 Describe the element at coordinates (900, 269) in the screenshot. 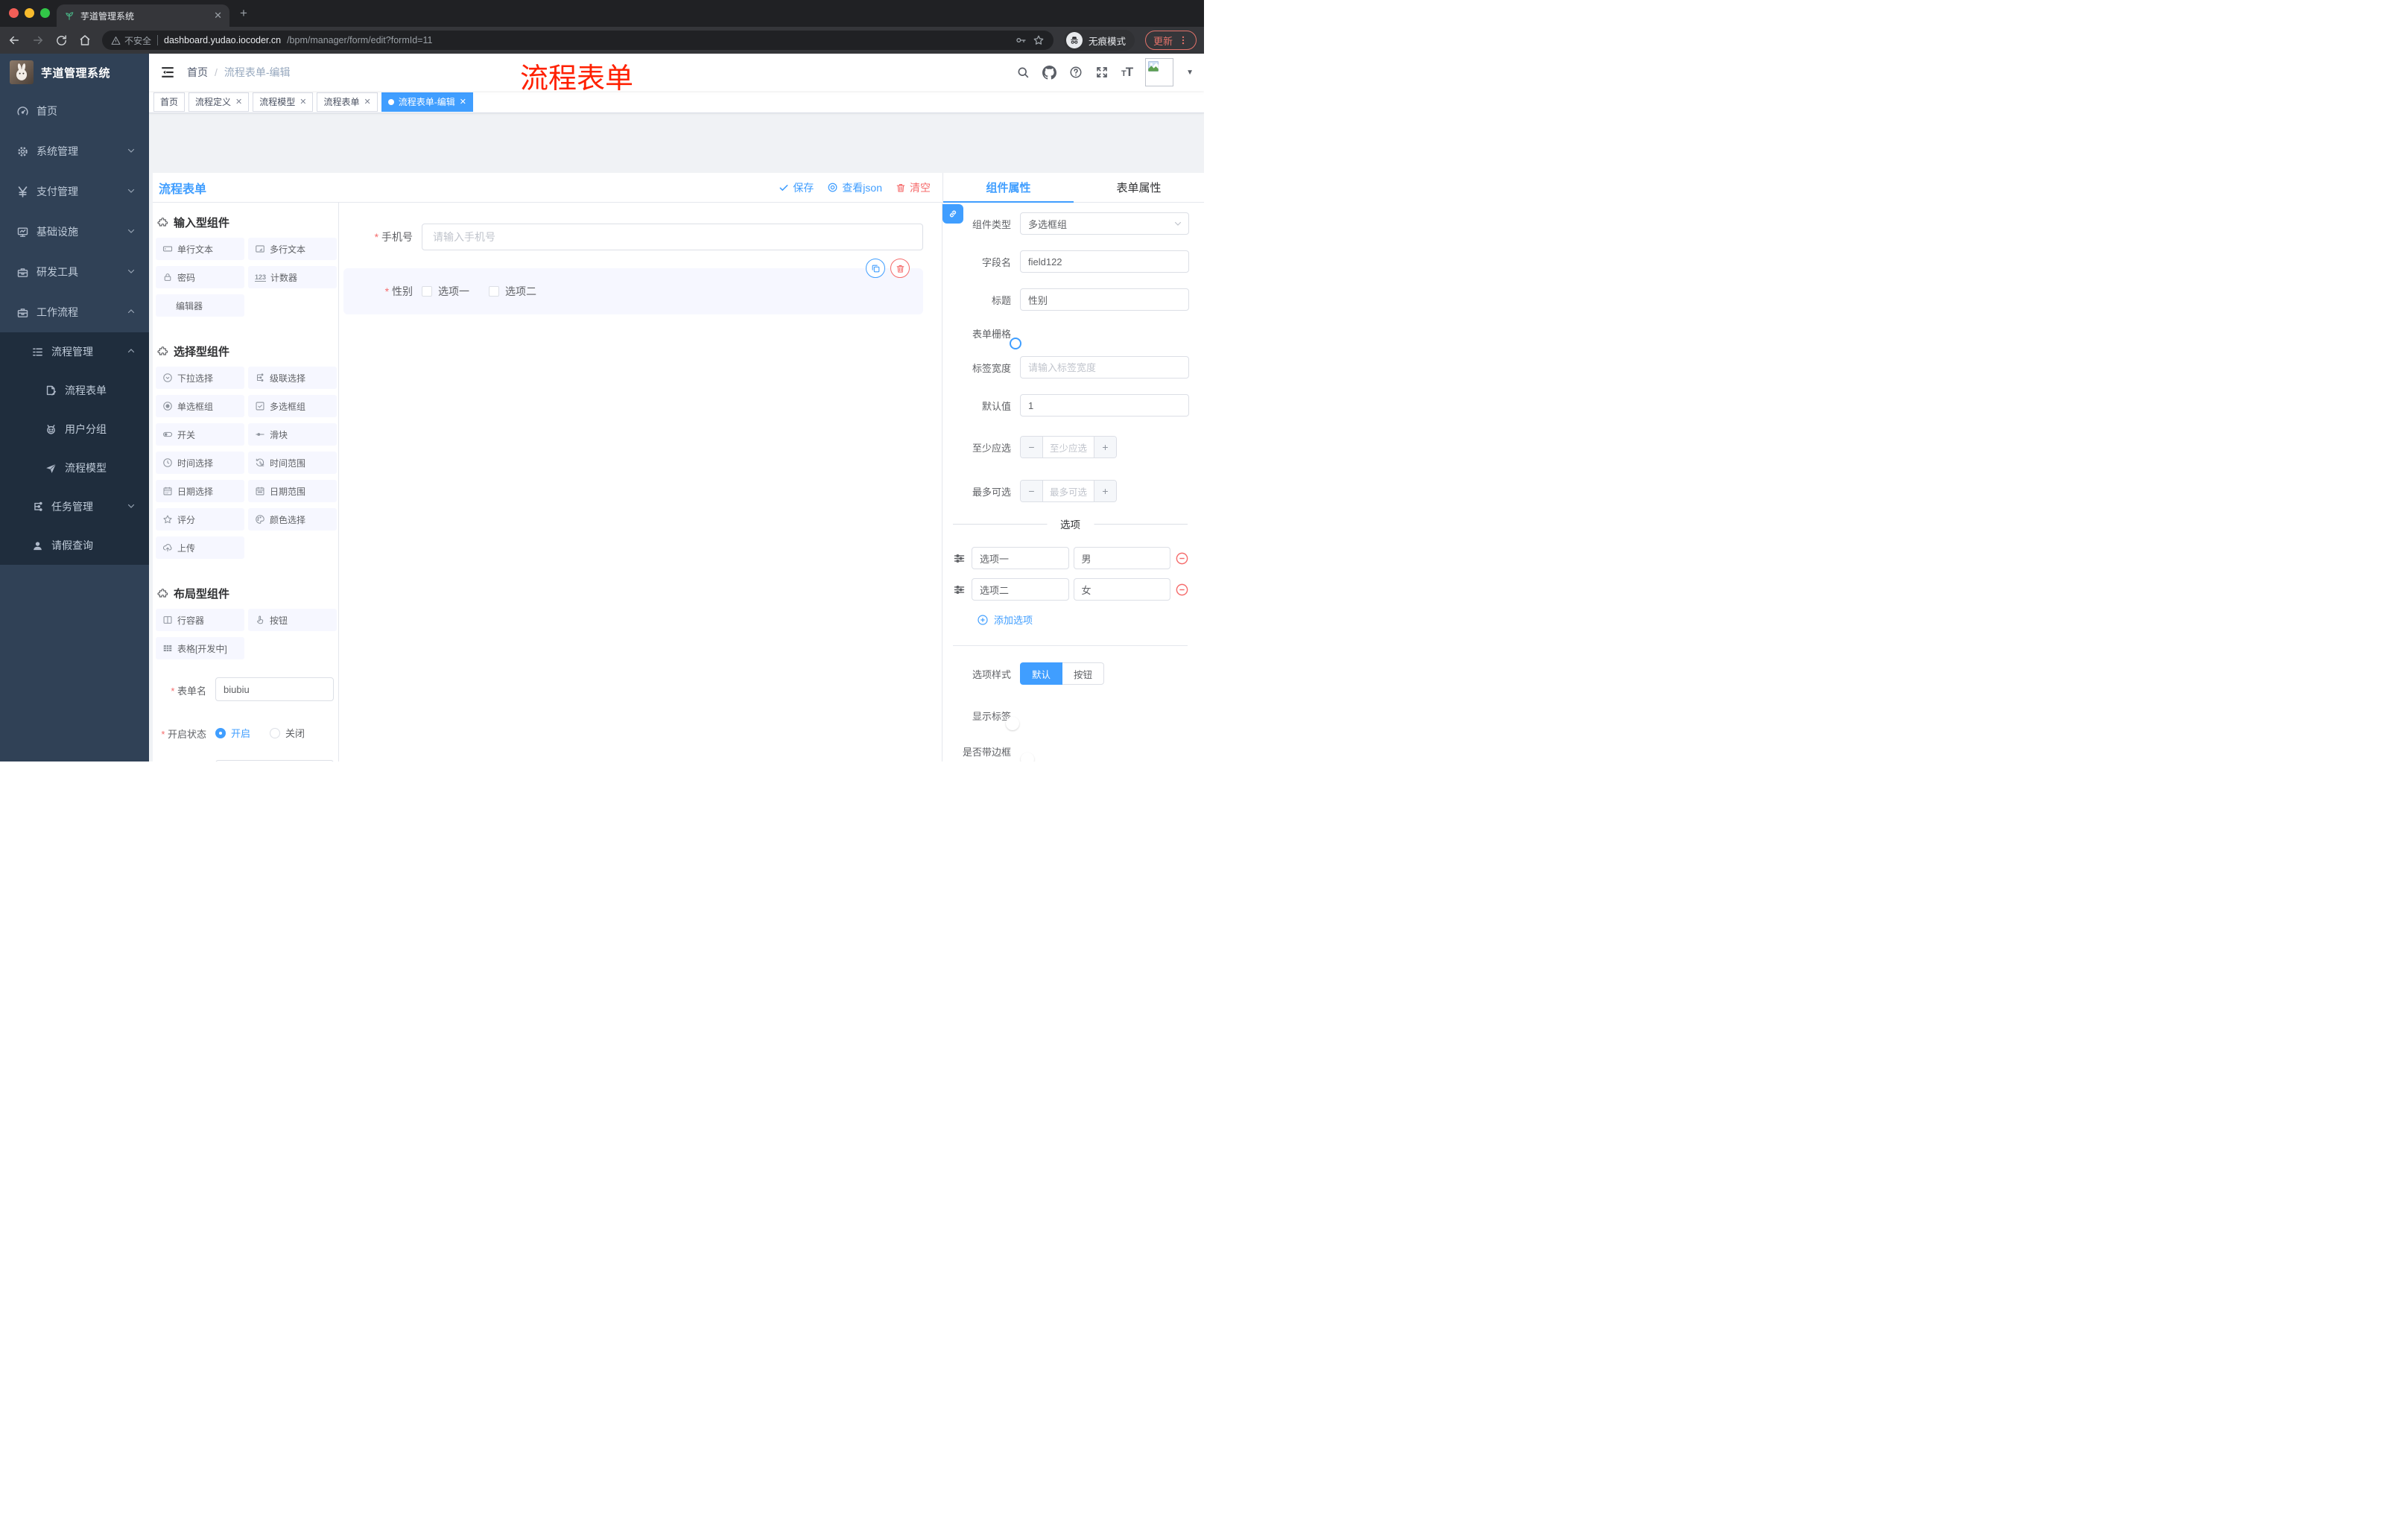

I see `delete-widget-button` at that location.